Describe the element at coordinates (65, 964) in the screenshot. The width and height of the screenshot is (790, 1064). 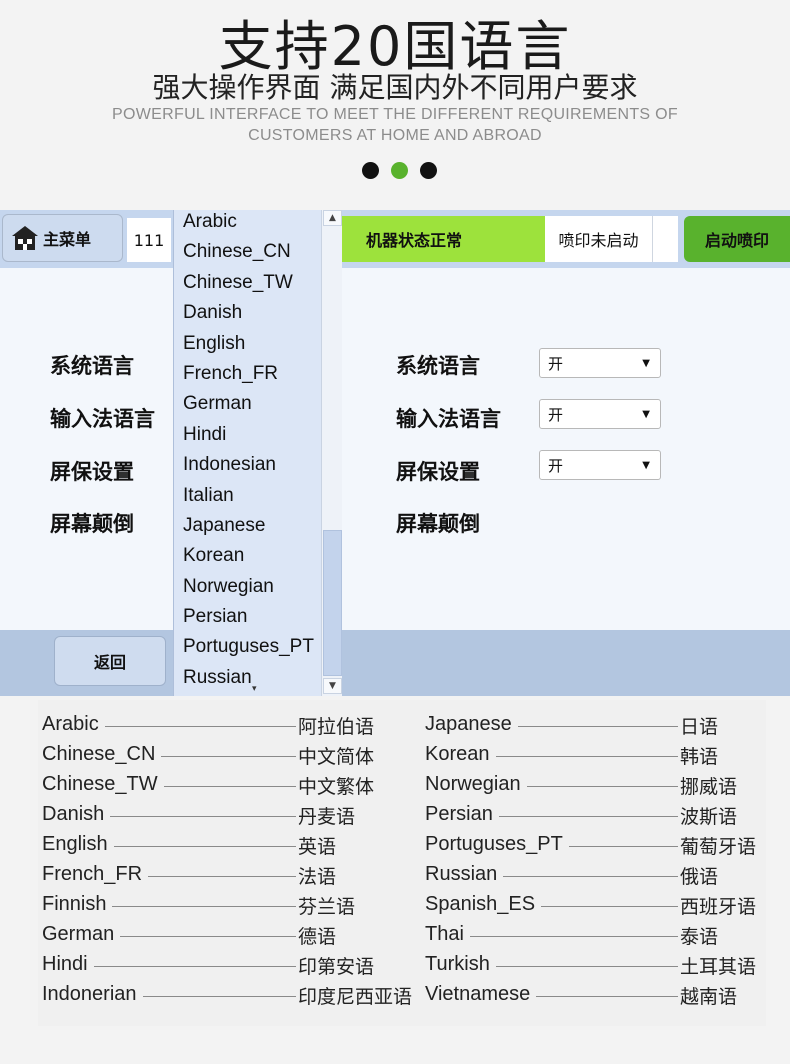
I see `language-name-en: Hindi` at that location.